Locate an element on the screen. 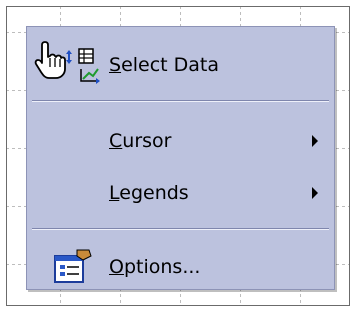  hand-pointer-icon is located at coordinates (51, 62).